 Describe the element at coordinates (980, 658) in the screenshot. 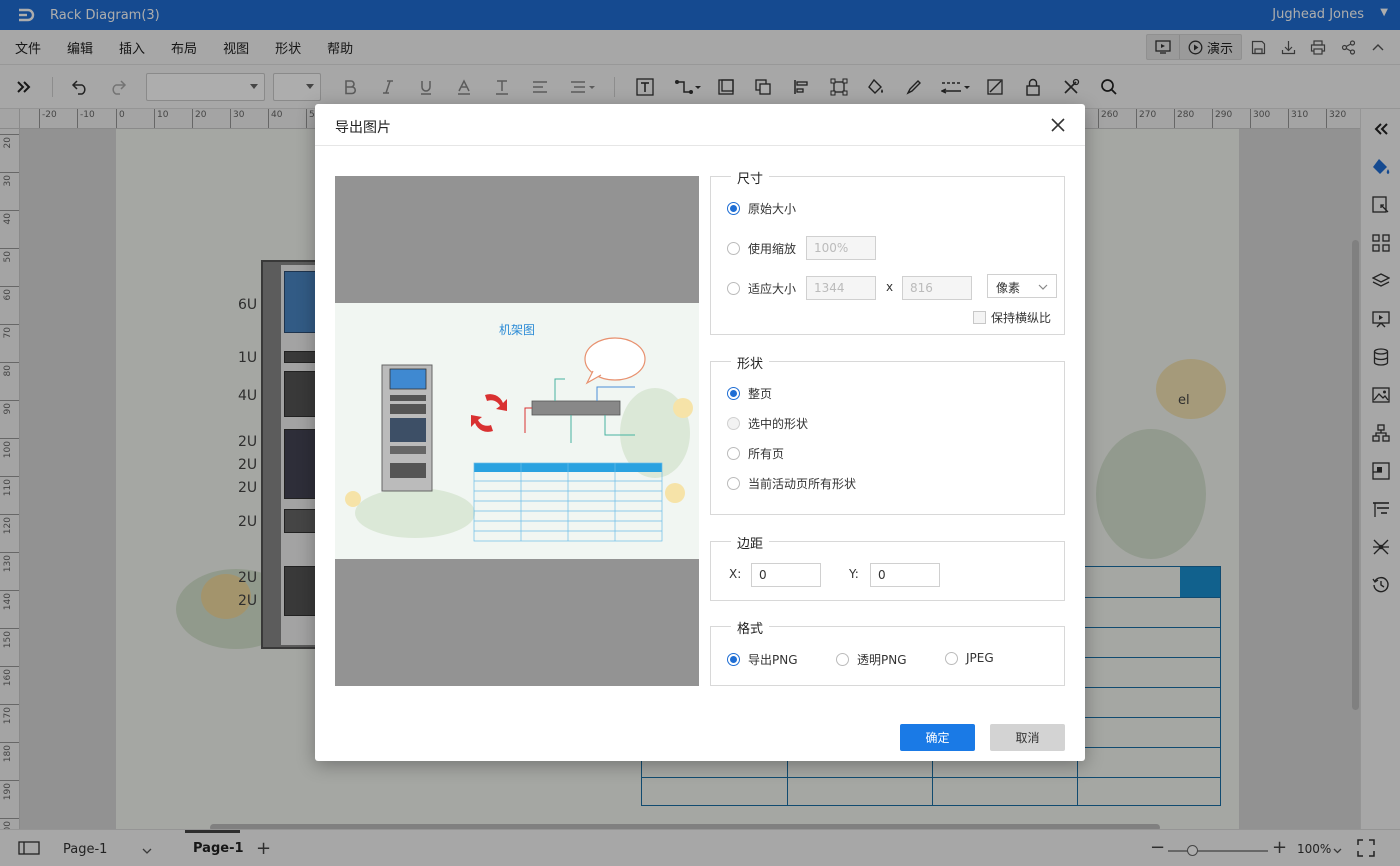

I see `format-jpeg-label: JPEG` at that location.